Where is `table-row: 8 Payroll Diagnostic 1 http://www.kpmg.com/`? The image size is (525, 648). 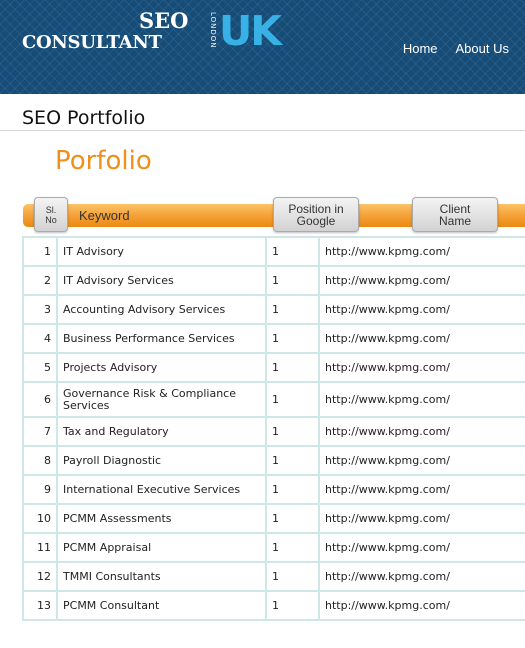
table-row: 8 Payroll Diagnostic 1 http://www.kpmg.com/ is located at coordinates (273, 460).